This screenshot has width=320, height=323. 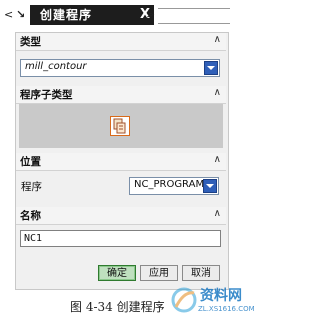 I want to click on watermark-logo: 资料网 ZL.XS1616.COM, so click(x=214, y=301).